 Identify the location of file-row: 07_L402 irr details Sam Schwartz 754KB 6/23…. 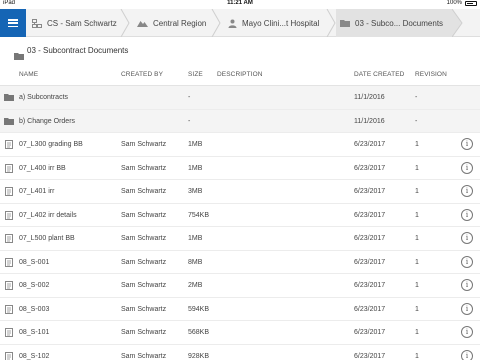
(240, 215).